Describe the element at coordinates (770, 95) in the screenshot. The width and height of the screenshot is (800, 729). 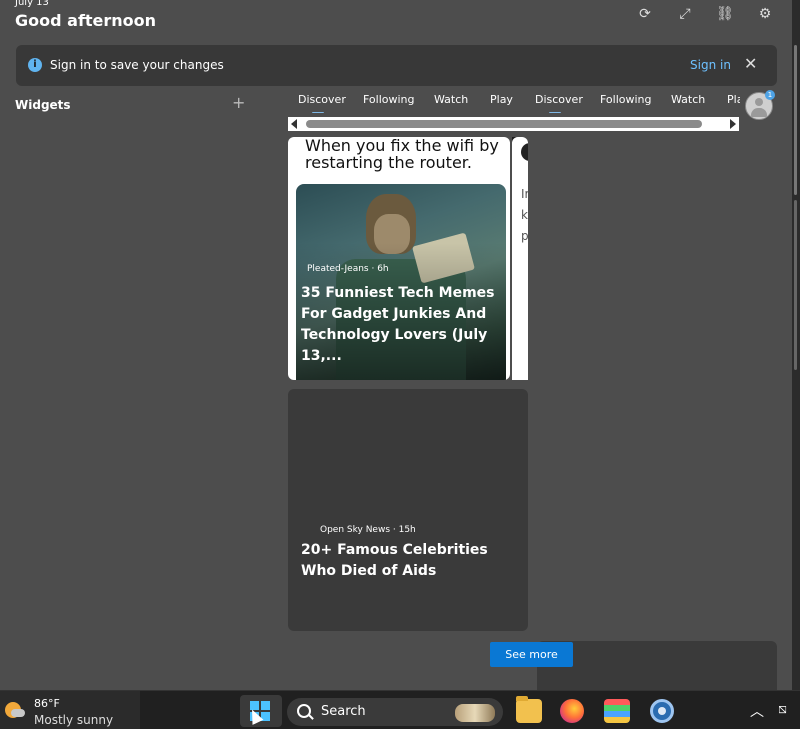
I see `notification-badge: 1` at that location.